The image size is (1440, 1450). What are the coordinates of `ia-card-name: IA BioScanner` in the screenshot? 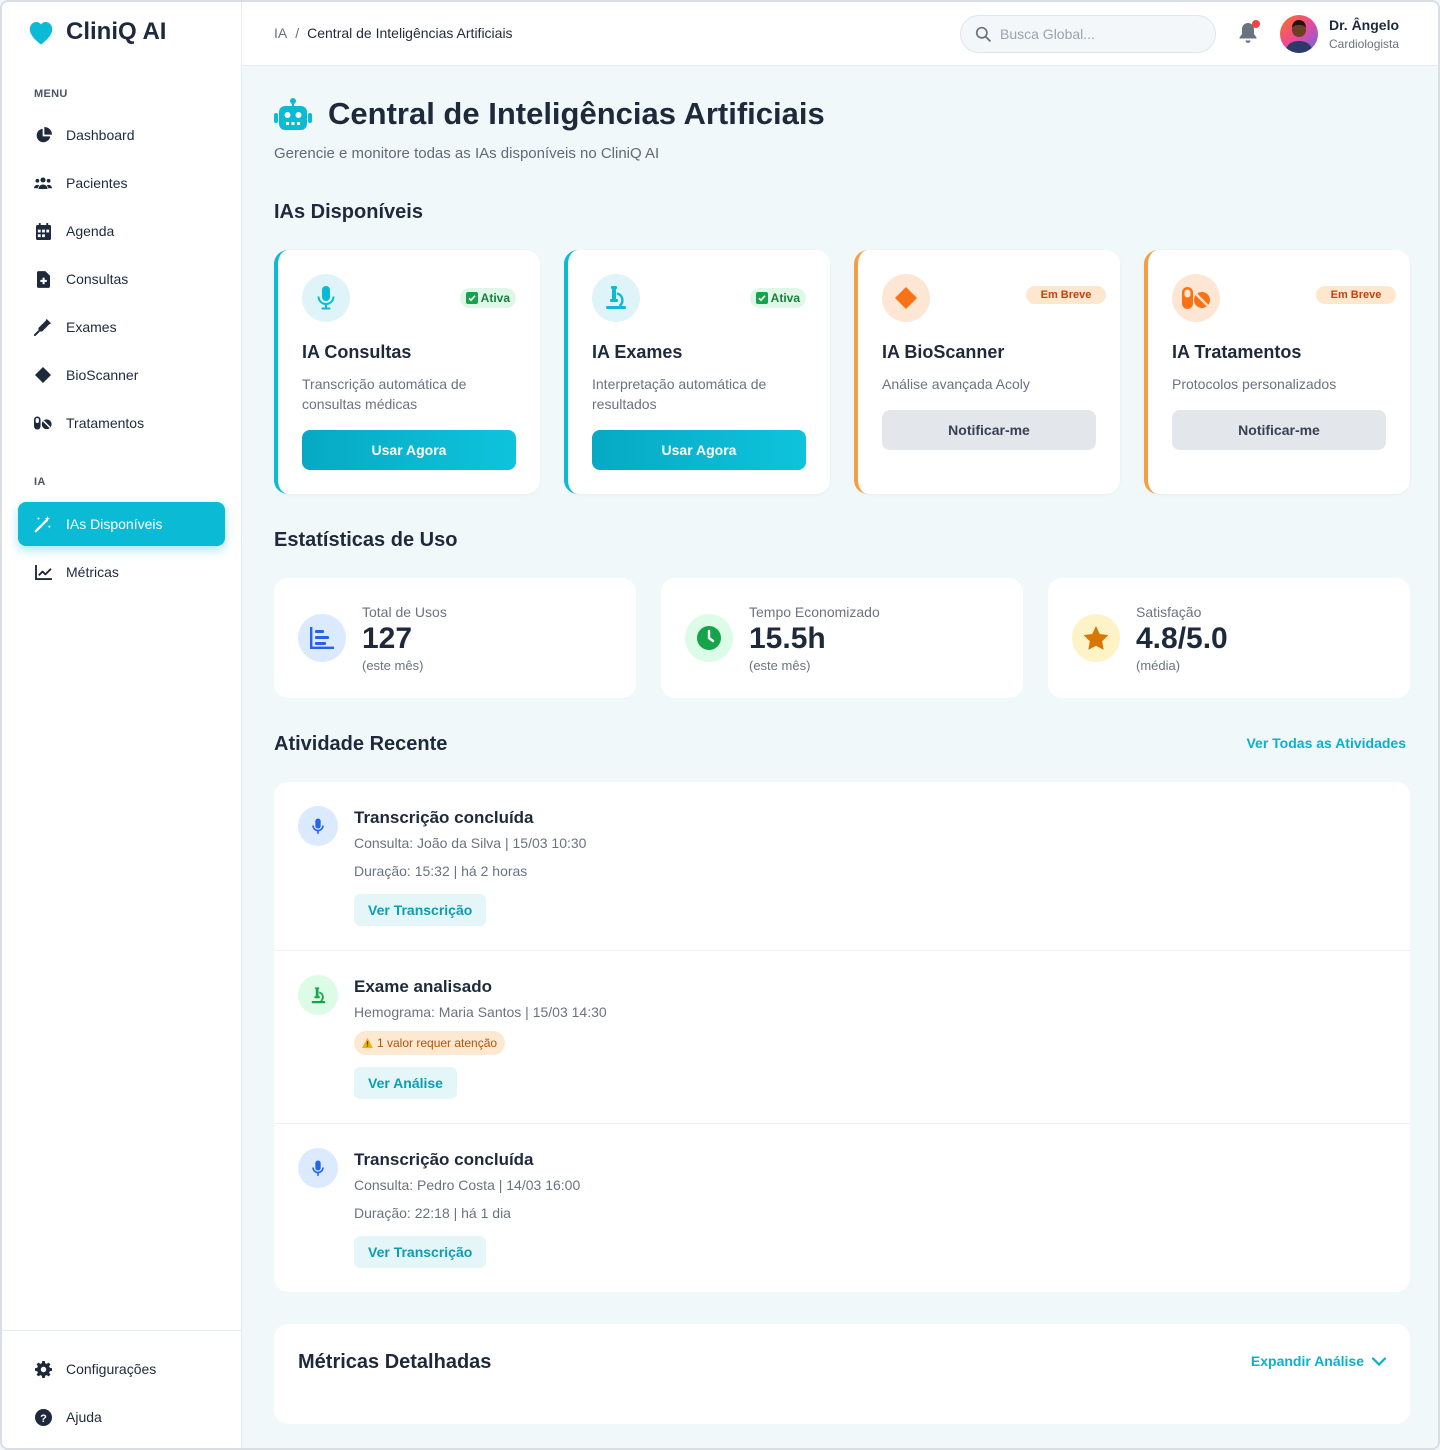 It's located at (943, 352).